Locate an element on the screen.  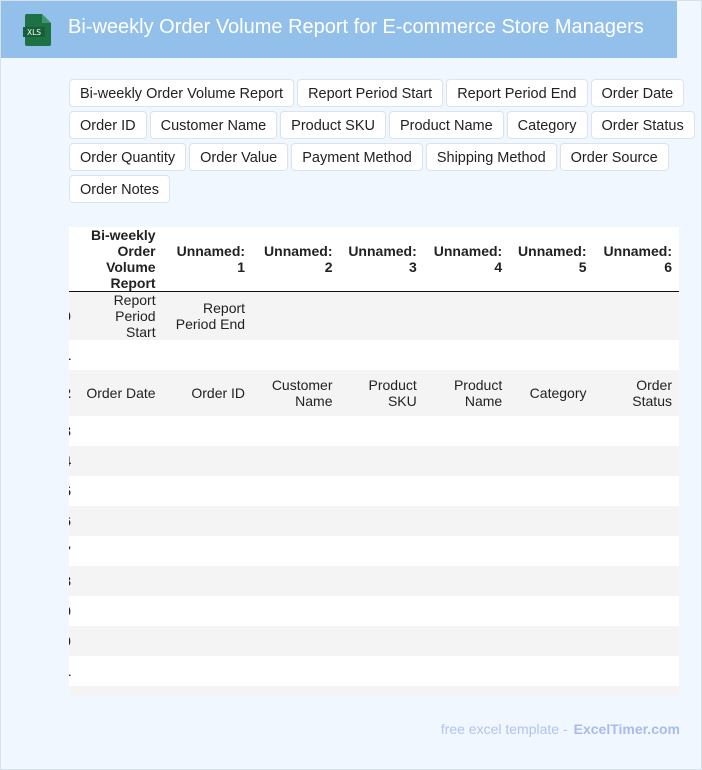
field-tag: Order Value is located at coordinates (239, 157).